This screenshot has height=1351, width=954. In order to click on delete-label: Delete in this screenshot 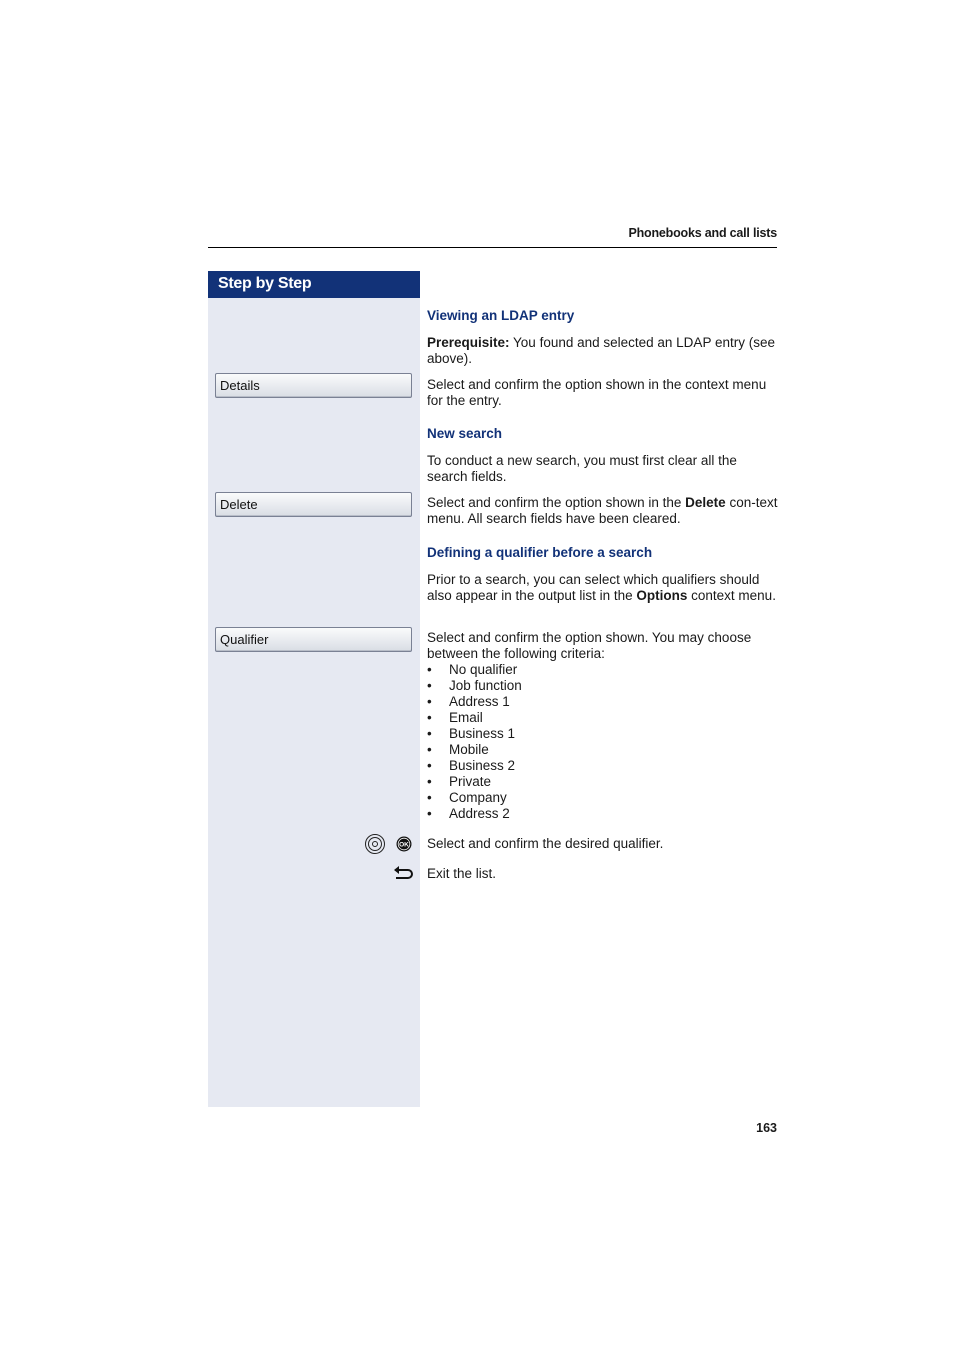, I will do `click(239, 504)`.